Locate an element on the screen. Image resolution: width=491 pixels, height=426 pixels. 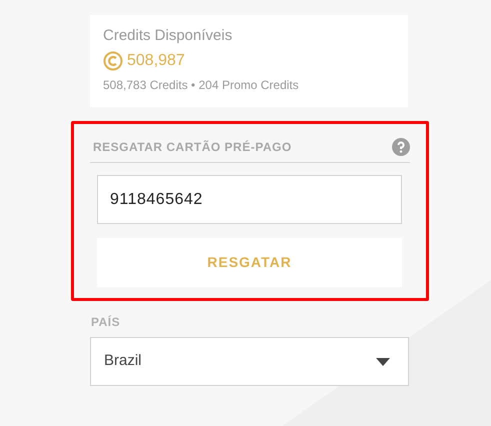
section-heading: RESGATAR CARTÃO PRÉ-PAGO is located at coordinates (192, 147).